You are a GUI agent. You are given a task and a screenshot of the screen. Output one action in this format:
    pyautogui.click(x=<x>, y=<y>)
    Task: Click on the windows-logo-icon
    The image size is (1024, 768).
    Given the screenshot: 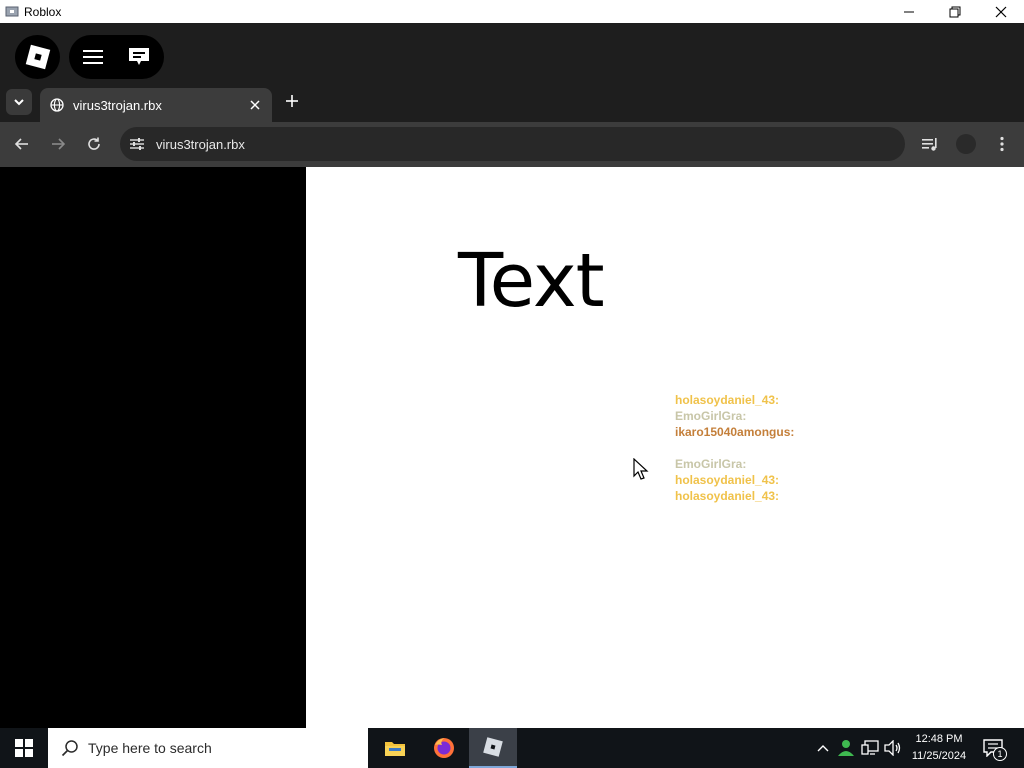 What is the action you would take?
    pyautogui.click(x=24, y=748)
    